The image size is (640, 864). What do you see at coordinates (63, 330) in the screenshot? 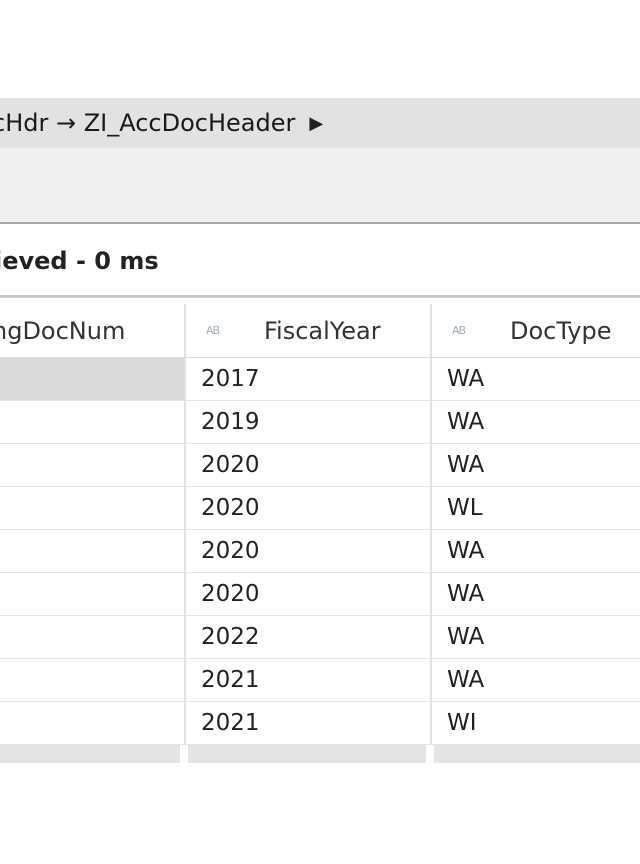
I see `column-header-label: ngDocNum` at bounding box center [63, 330].